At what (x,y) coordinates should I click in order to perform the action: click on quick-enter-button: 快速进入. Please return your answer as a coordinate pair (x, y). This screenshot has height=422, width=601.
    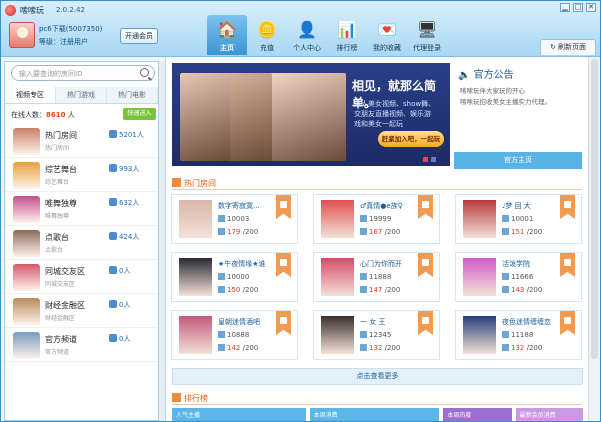
    Looking at the image, I should click on (139, 114).